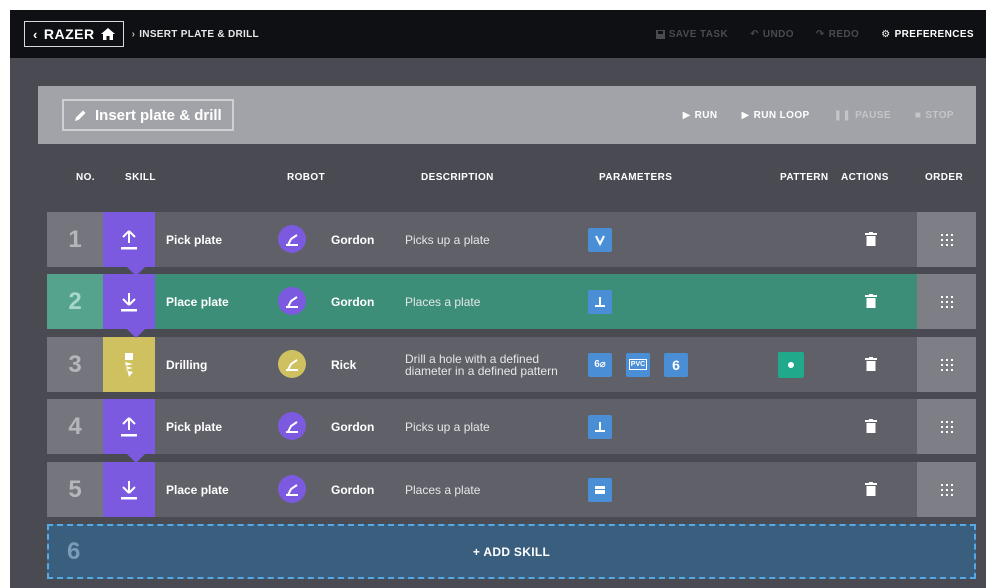  Describe the element at coordinates (600, 489) in the screenshot. I see `plate-param-icon` at that location.